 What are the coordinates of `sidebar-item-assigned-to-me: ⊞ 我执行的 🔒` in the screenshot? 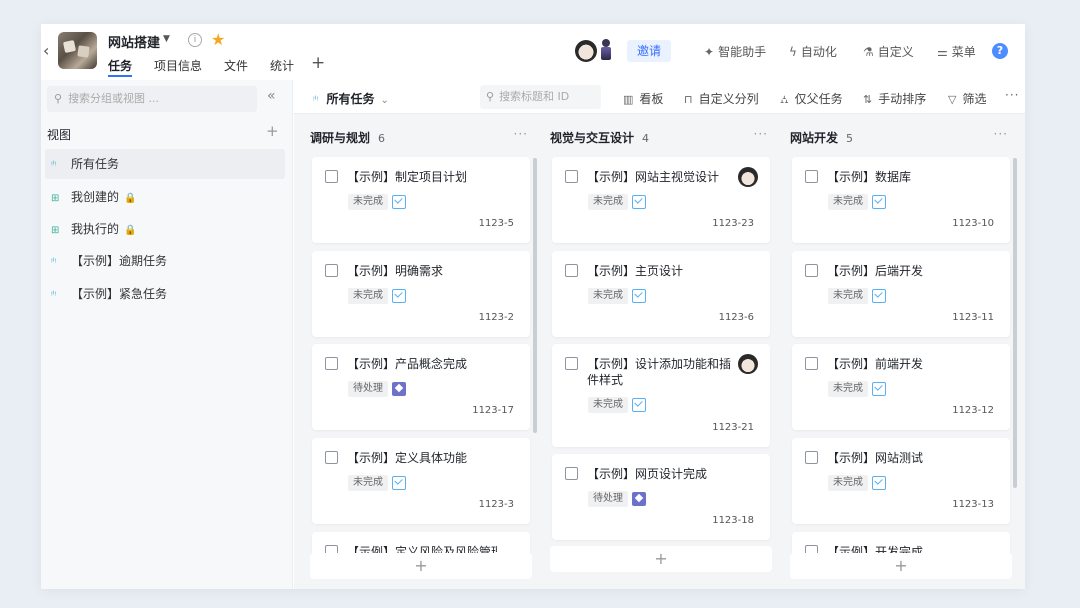 It's located at (165, 229).